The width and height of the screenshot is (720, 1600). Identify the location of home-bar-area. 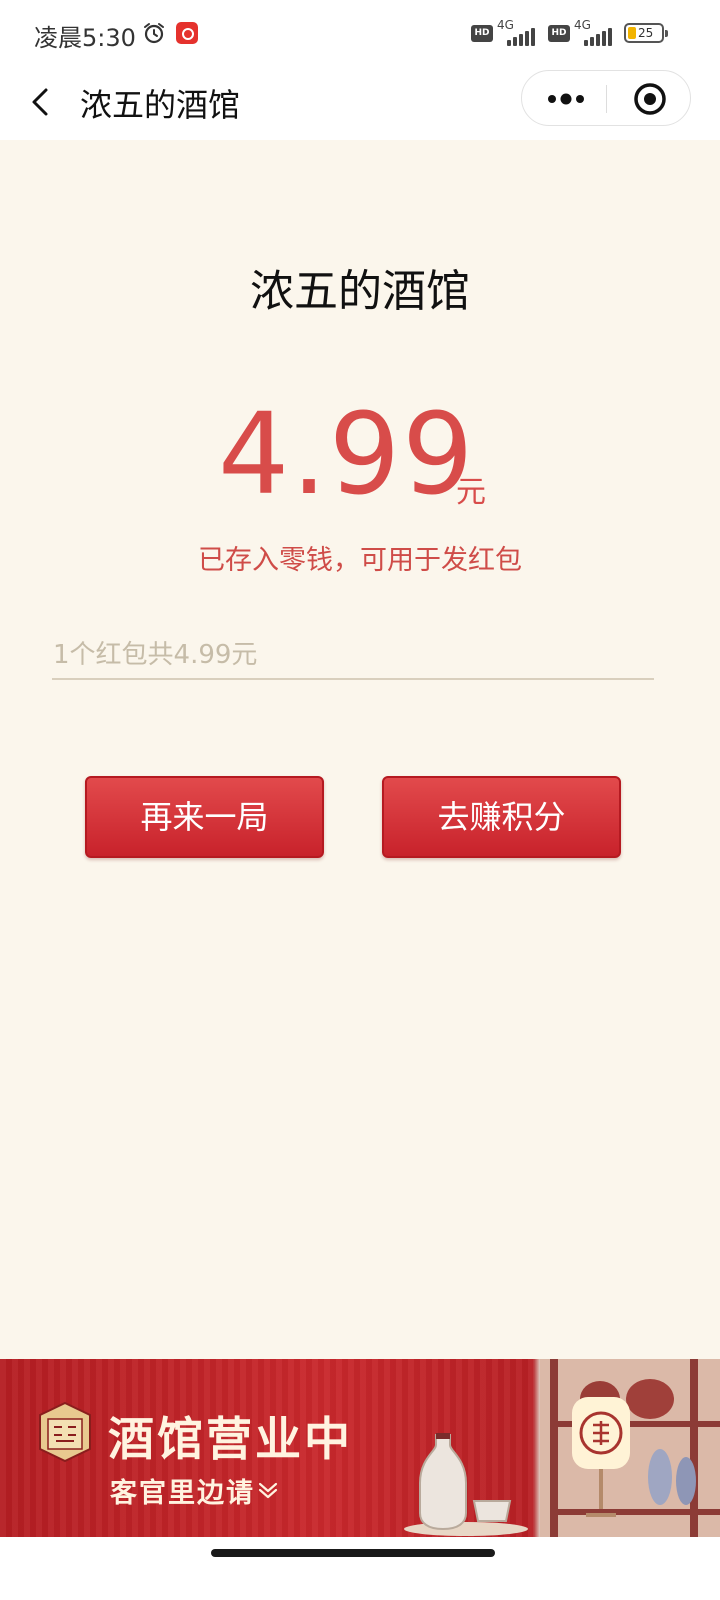
(360, 1568).